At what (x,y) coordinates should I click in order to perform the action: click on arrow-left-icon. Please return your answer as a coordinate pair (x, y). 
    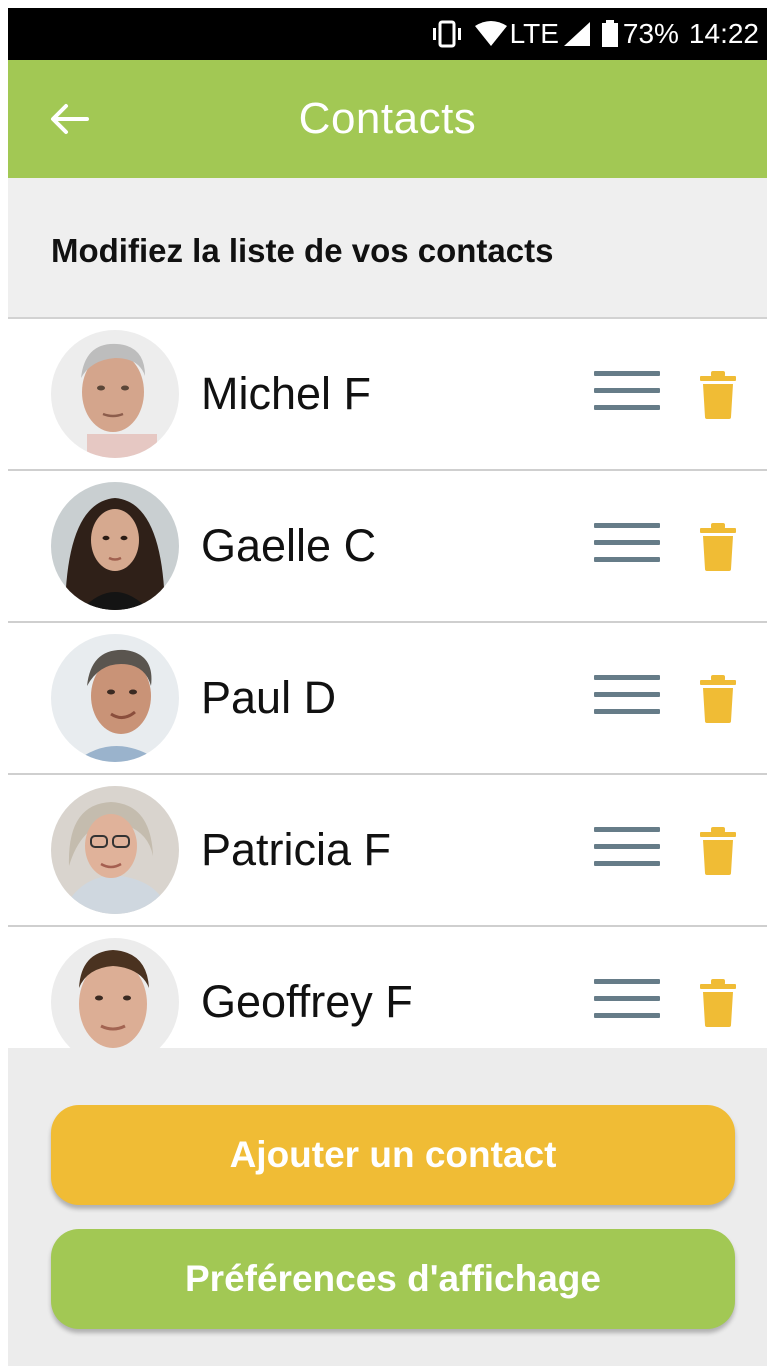
    Looking at the image, I should click on (70, 119).